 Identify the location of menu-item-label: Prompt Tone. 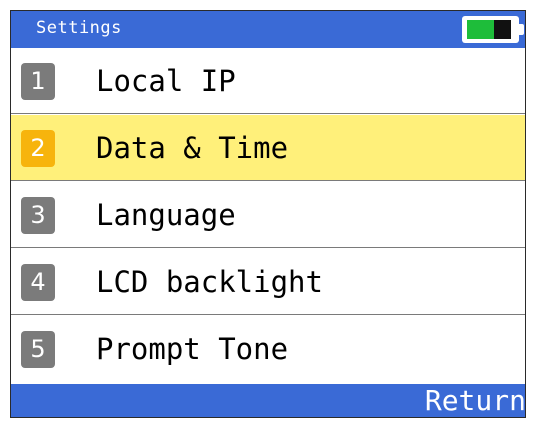
(192, 349).